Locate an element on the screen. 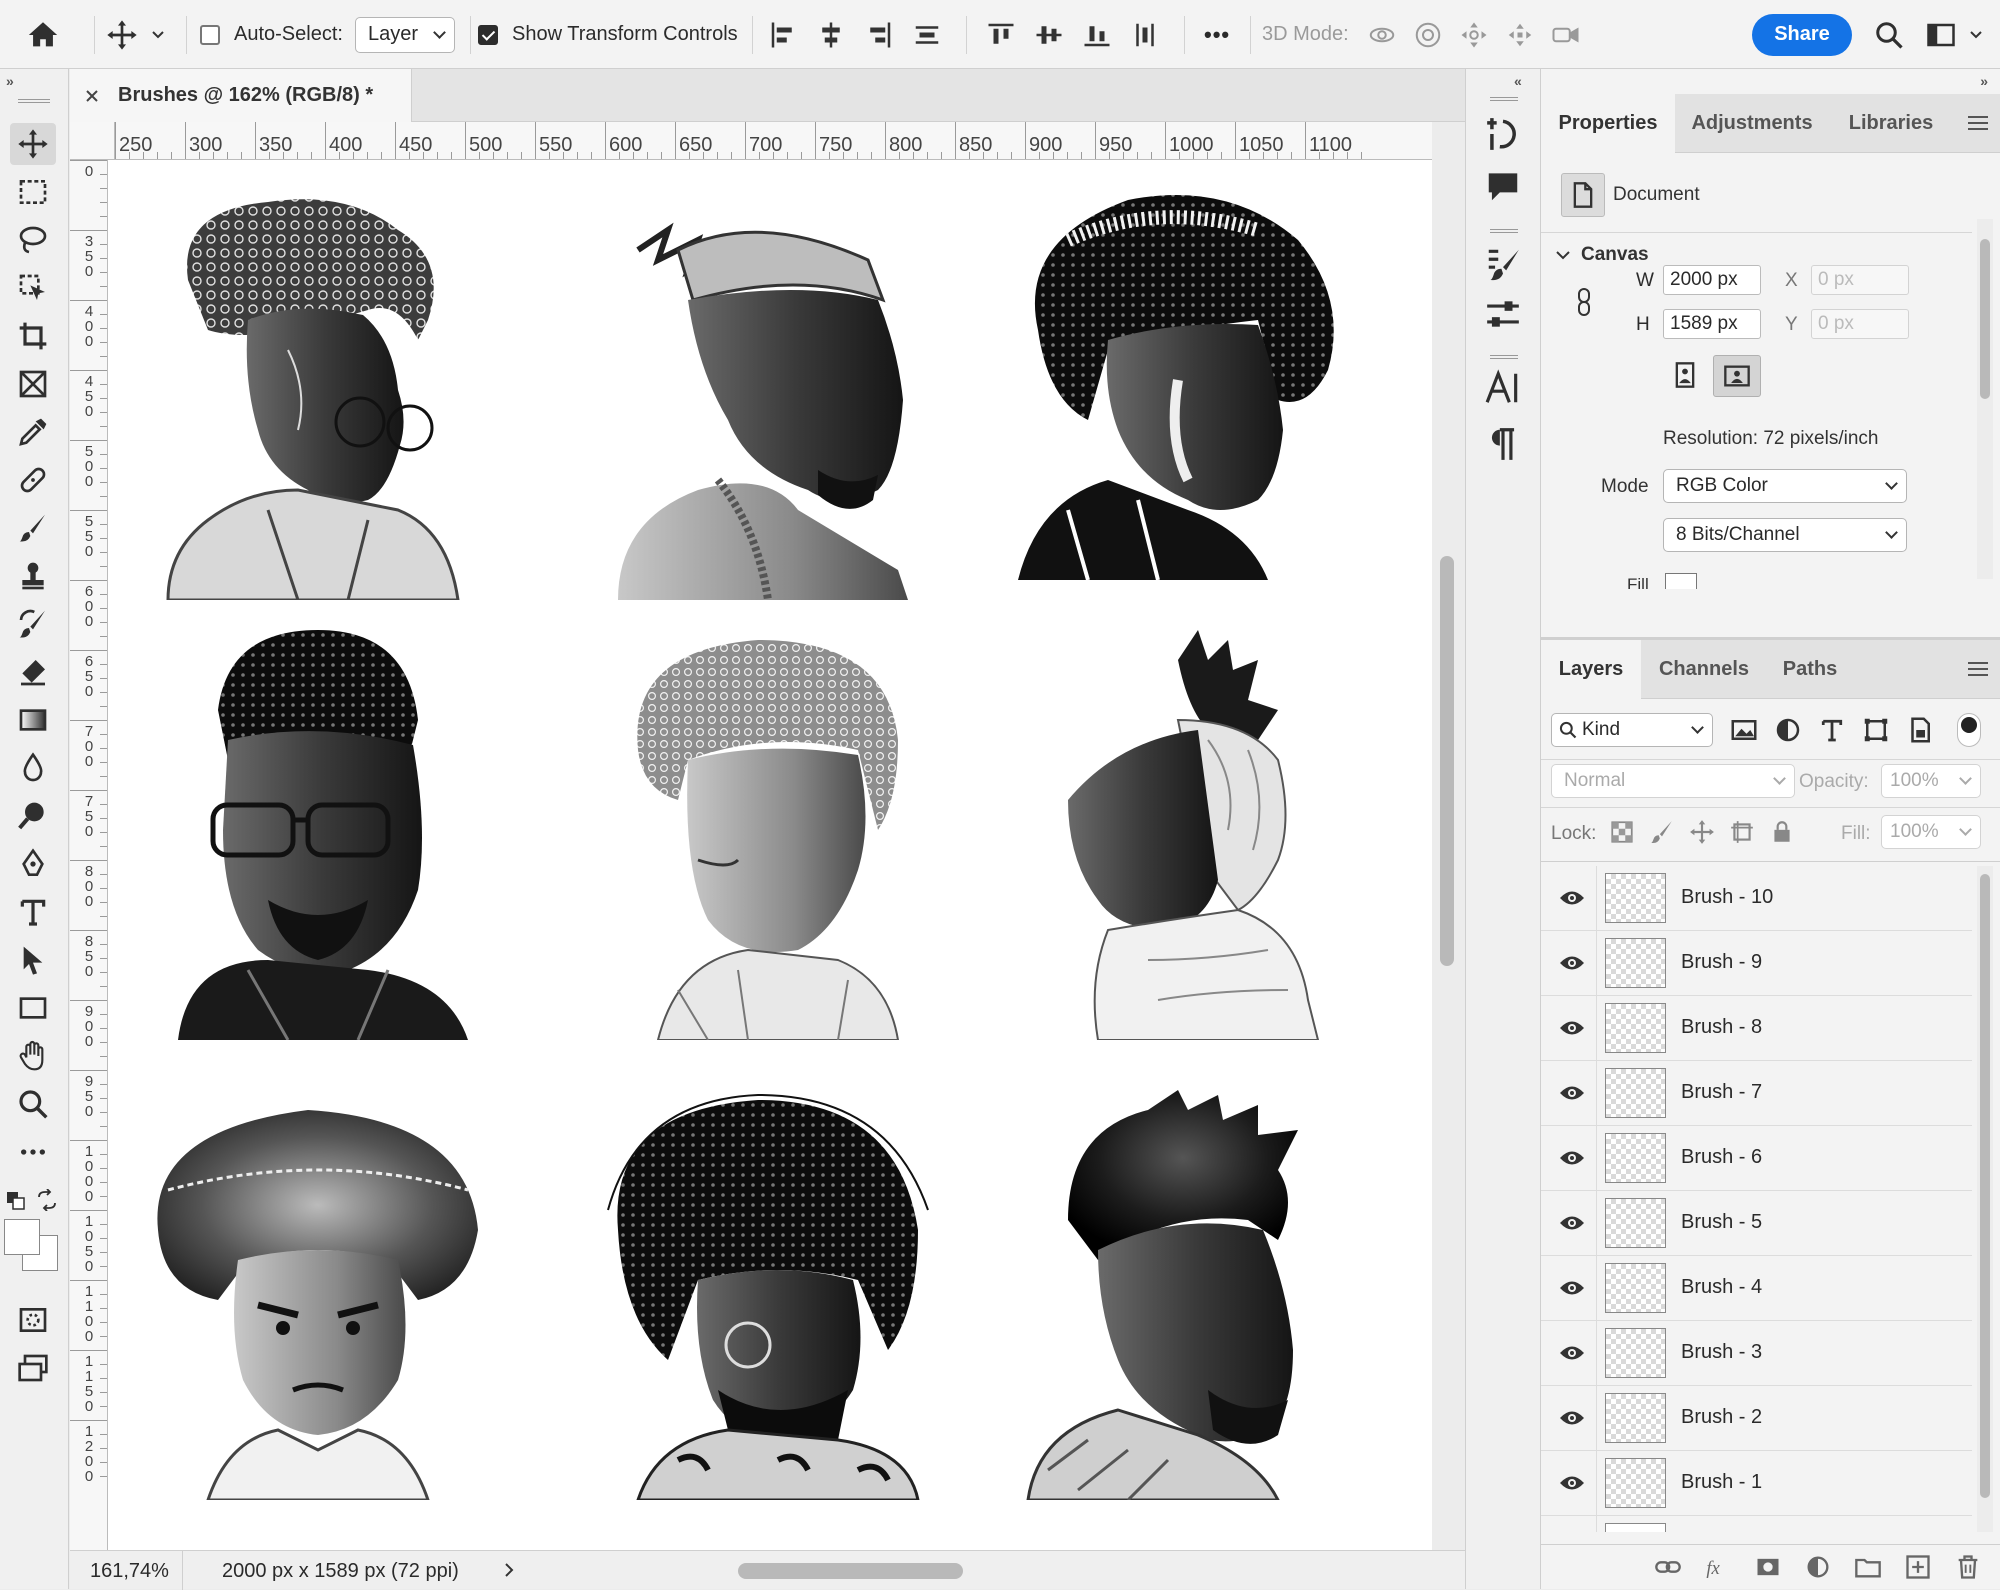 The width and height of the screenshot is (2000, 1590). width-field: 2000 px is located at coordinates (1712, 280).